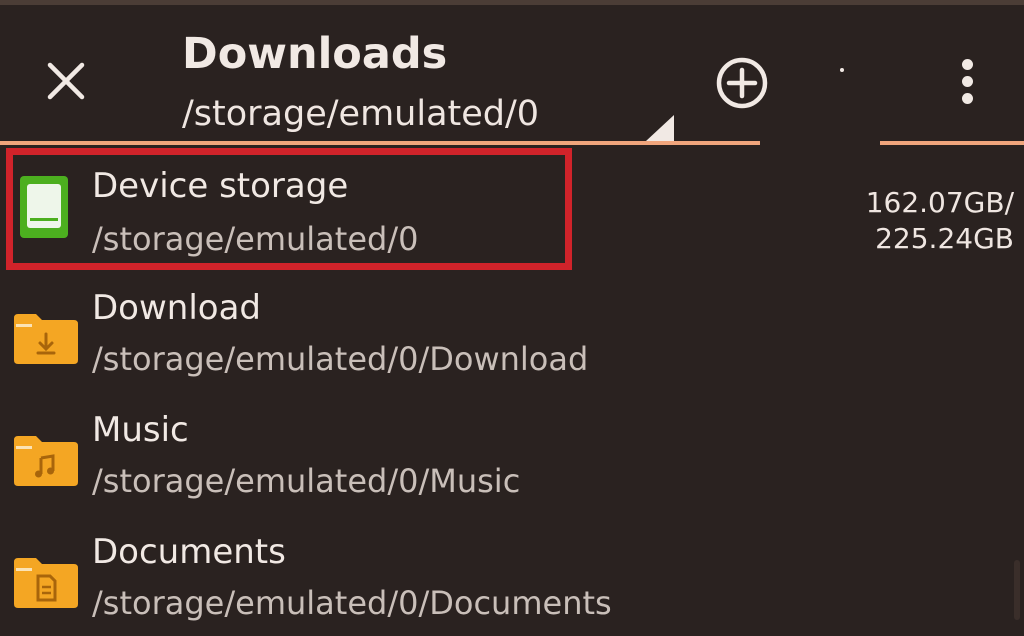 This screenshot has width=1024, height=636. I want to click on current-path: /storage/emulated/0, so click(360, 114).